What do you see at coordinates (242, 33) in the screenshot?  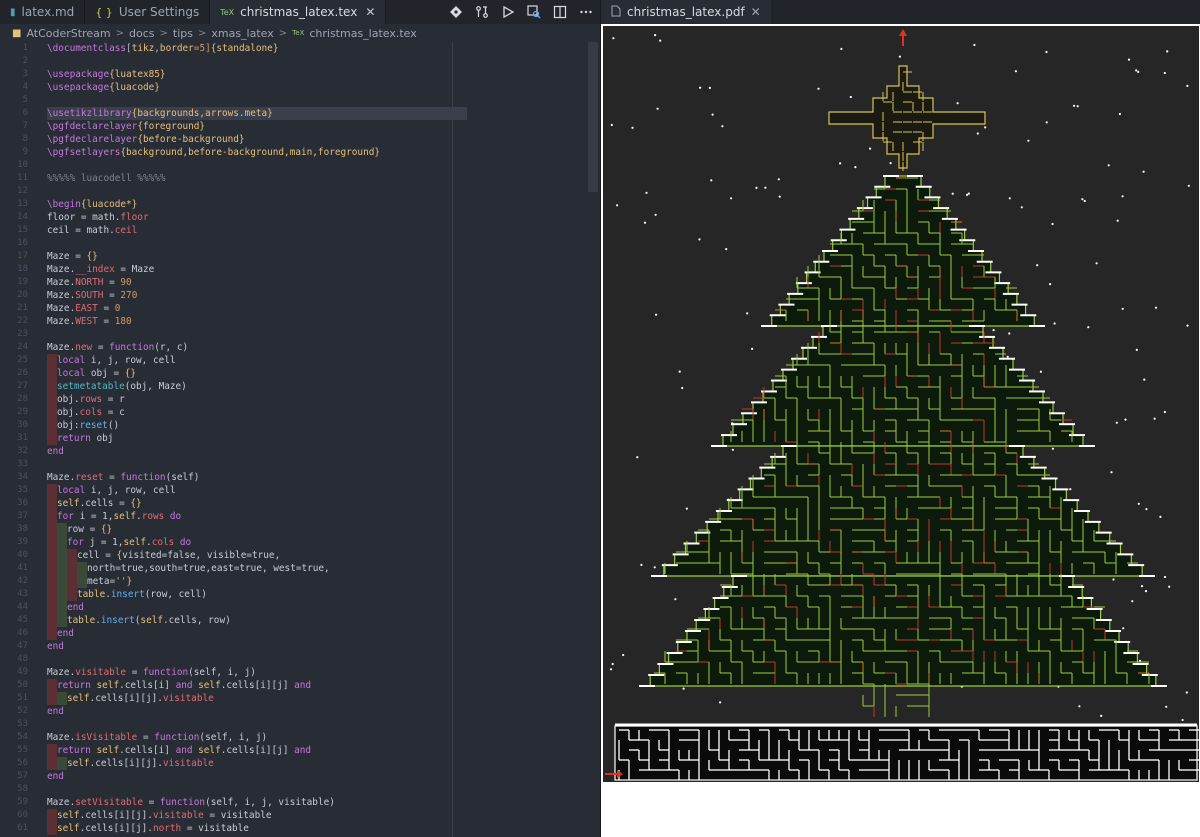 I see `breadcrumb-item: xmas_latex` at bounding box center [242, 33].